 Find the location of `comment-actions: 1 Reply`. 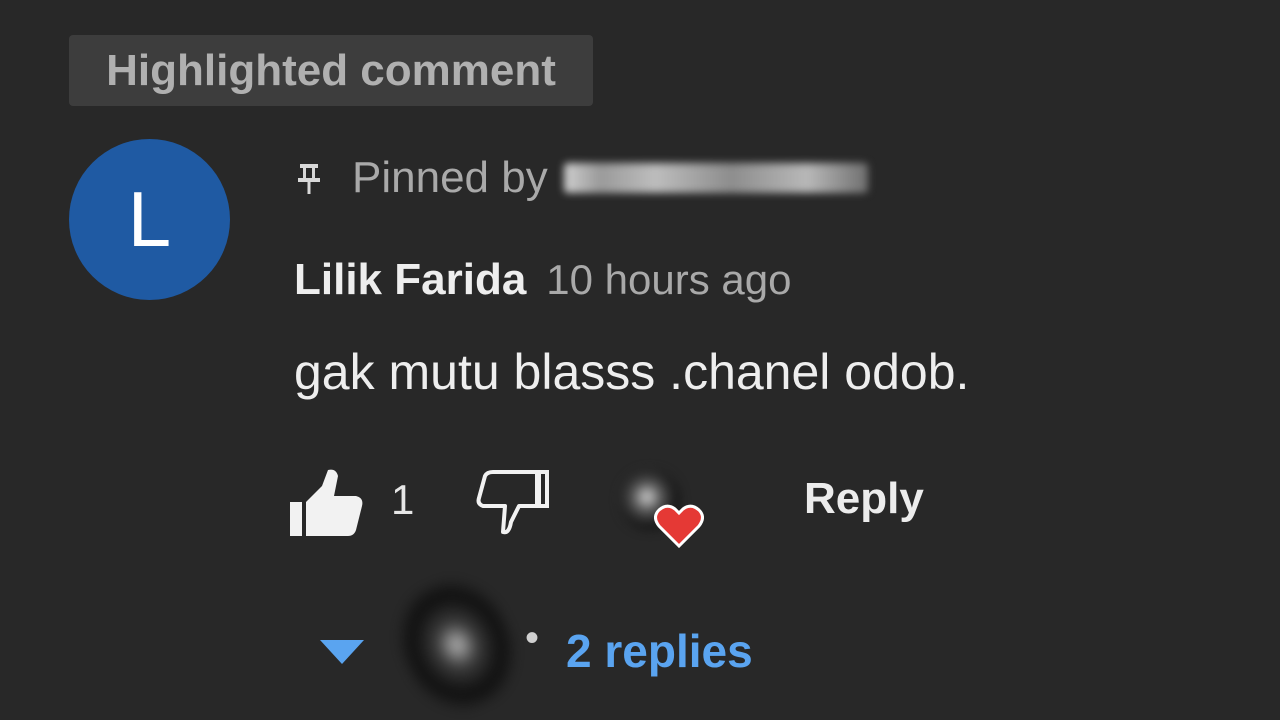

comment-actions: 1 Reply is located at coordinates (638, 507).